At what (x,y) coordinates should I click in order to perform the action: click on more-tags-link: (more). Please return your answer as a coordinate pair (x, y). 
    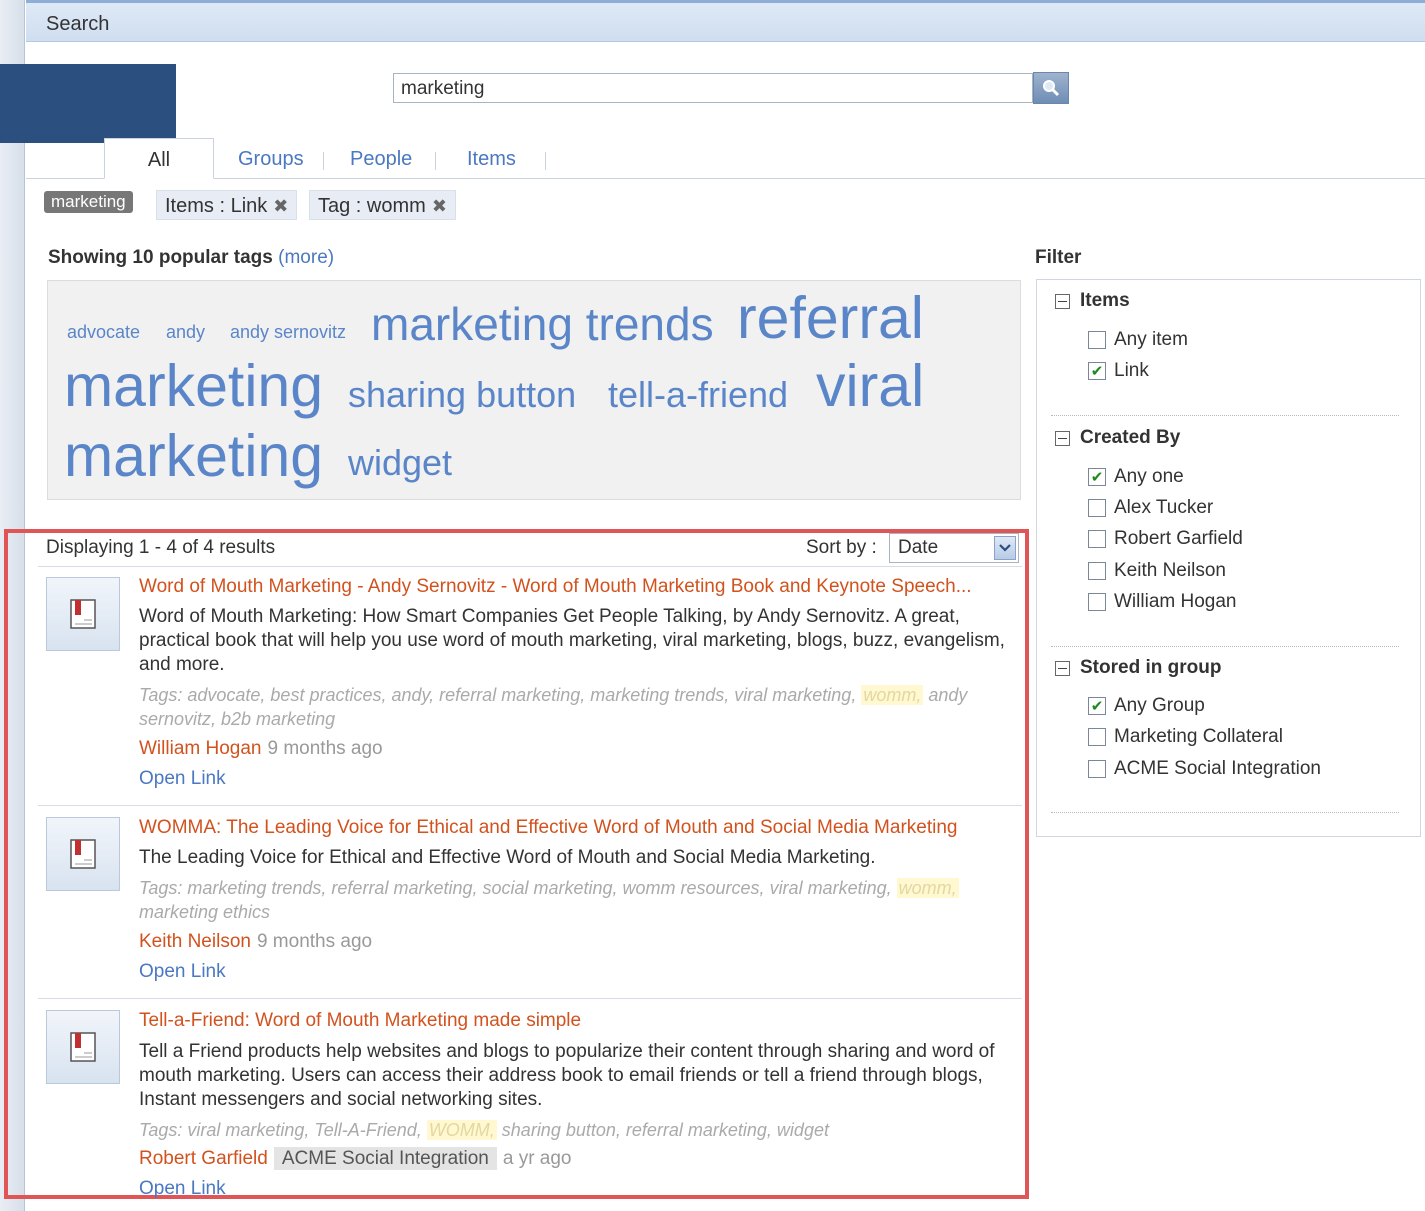
    Looking at the image, I should click on (306, 257).